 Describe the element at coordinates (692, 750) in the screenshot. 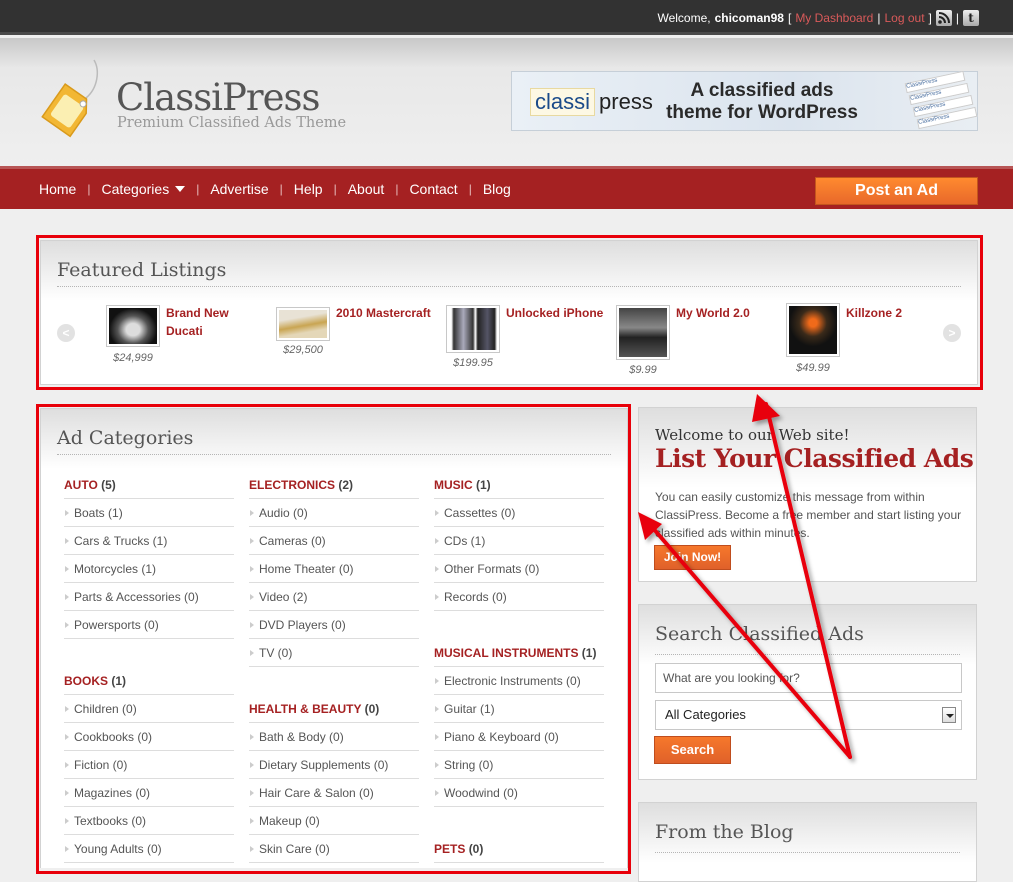

I see `search-button: Search` at that location.